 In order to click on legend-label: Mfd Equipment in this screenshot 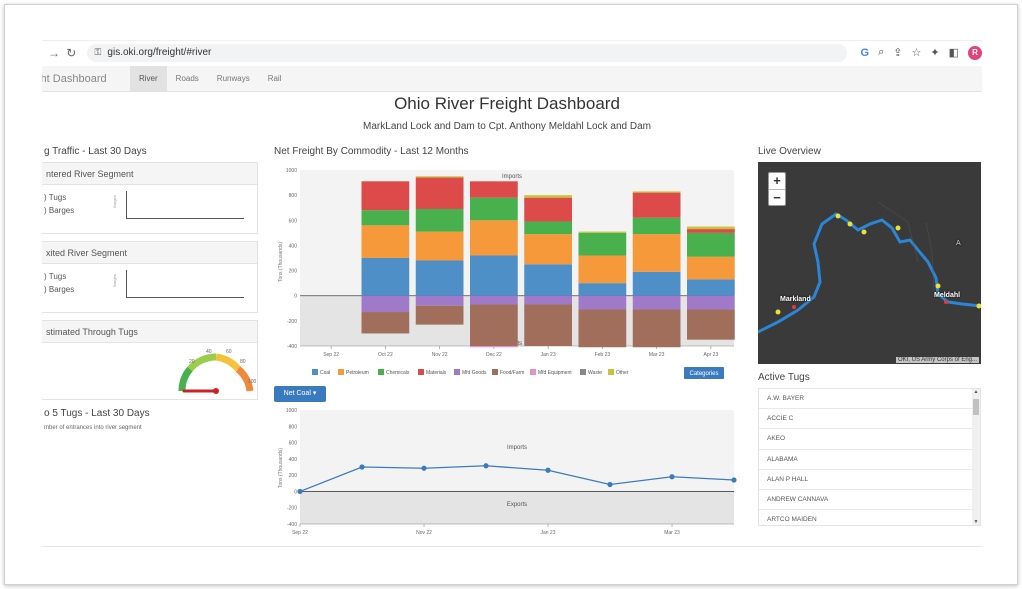, I will do `click(555, 373)`.